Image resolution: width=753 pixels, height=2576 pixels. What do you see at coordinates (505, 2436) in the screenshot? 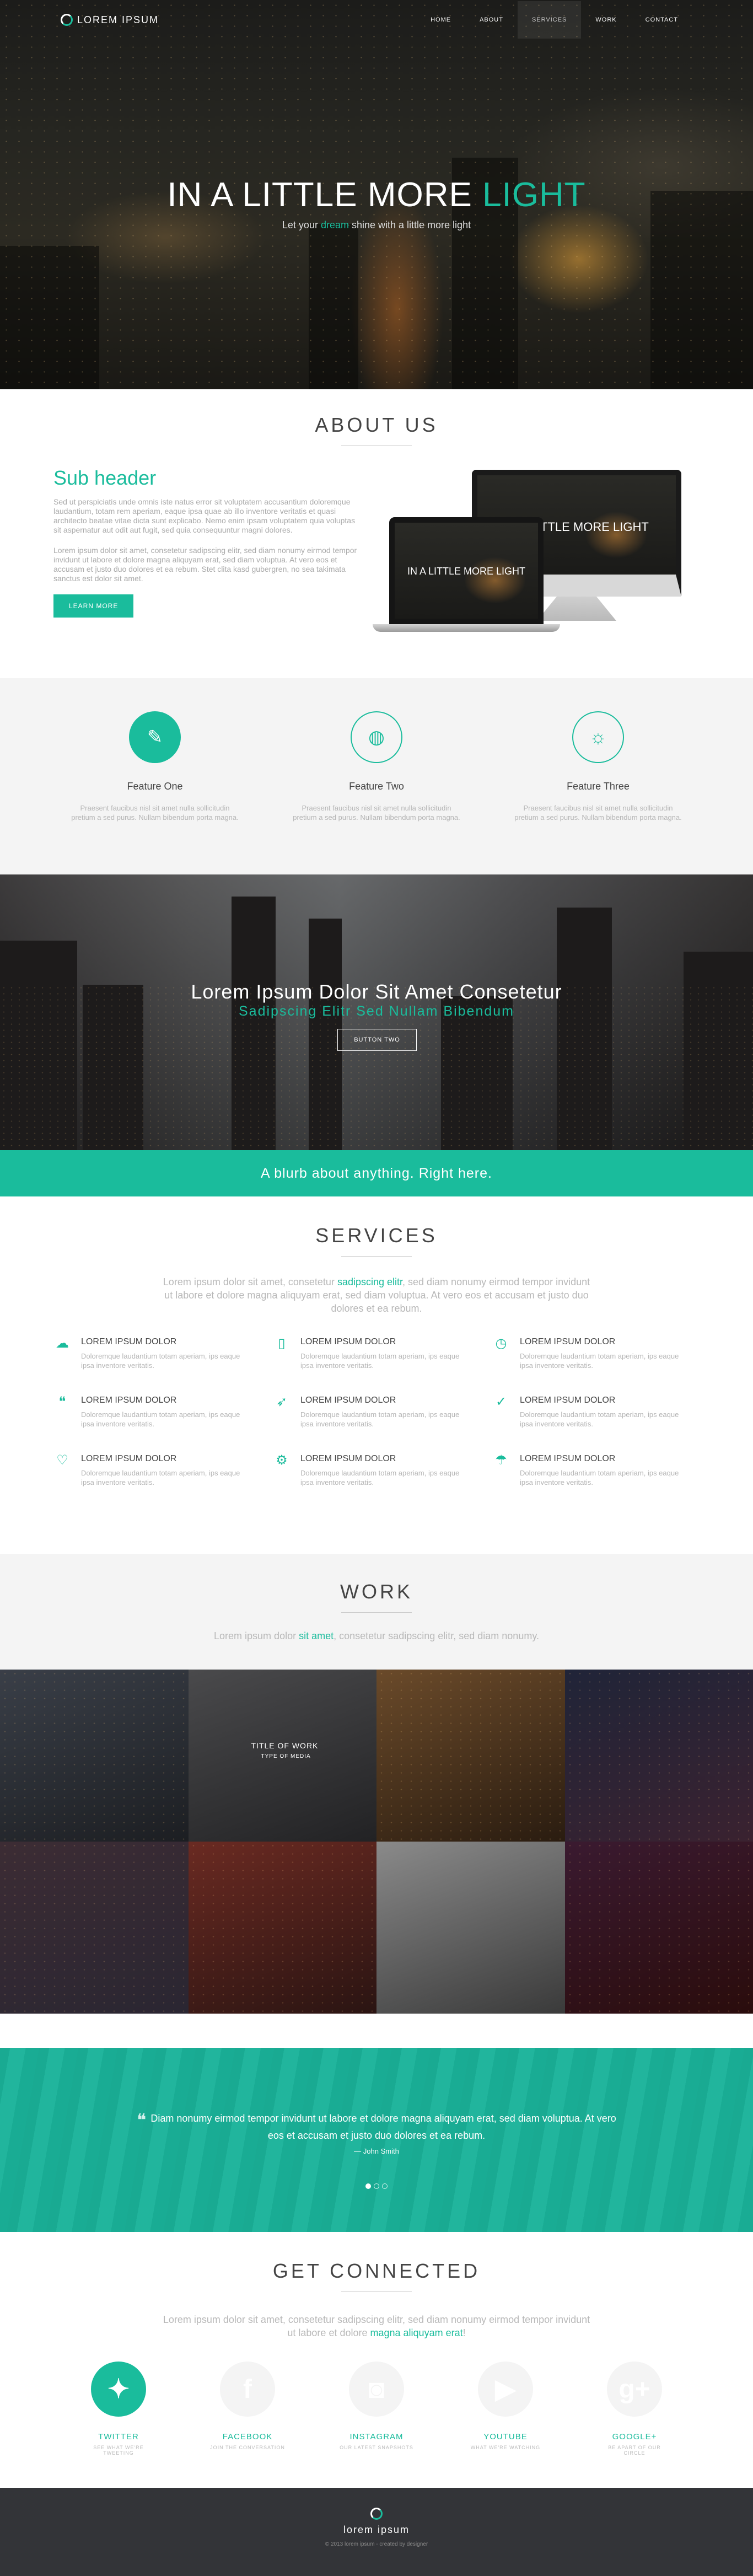
I see `social-name: YOUTUBE` at bounding box center [505, 2436].